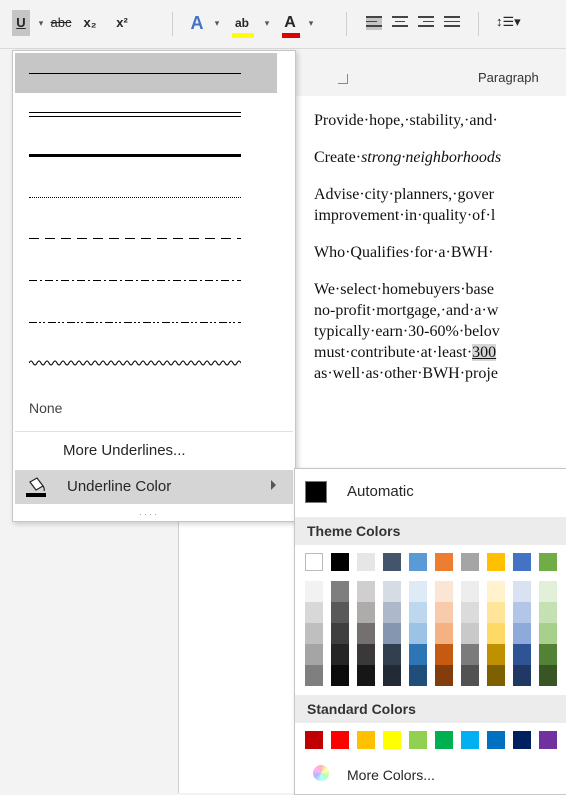 This screenshot has width=566, height=795. What do you see at coordinates (45, 408) in the screenshot?
I see `underline-none-option: None` at bounding box center [45, 408].